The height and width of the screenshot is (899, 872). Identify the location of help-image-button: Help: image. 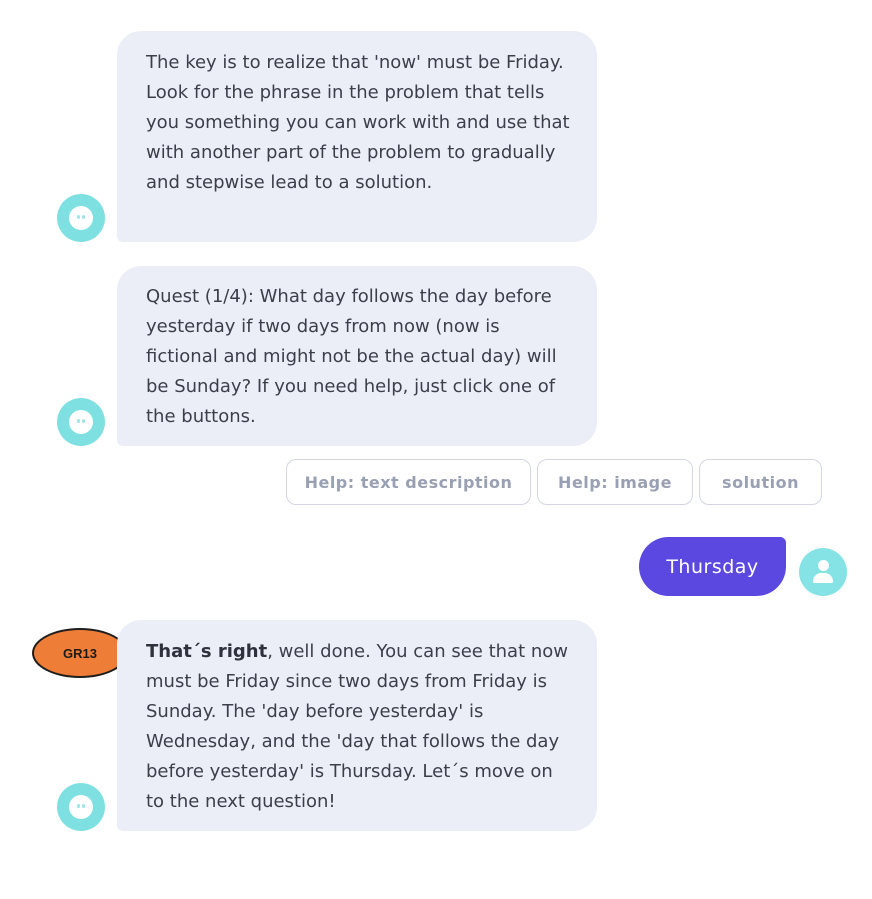
(615, 482).